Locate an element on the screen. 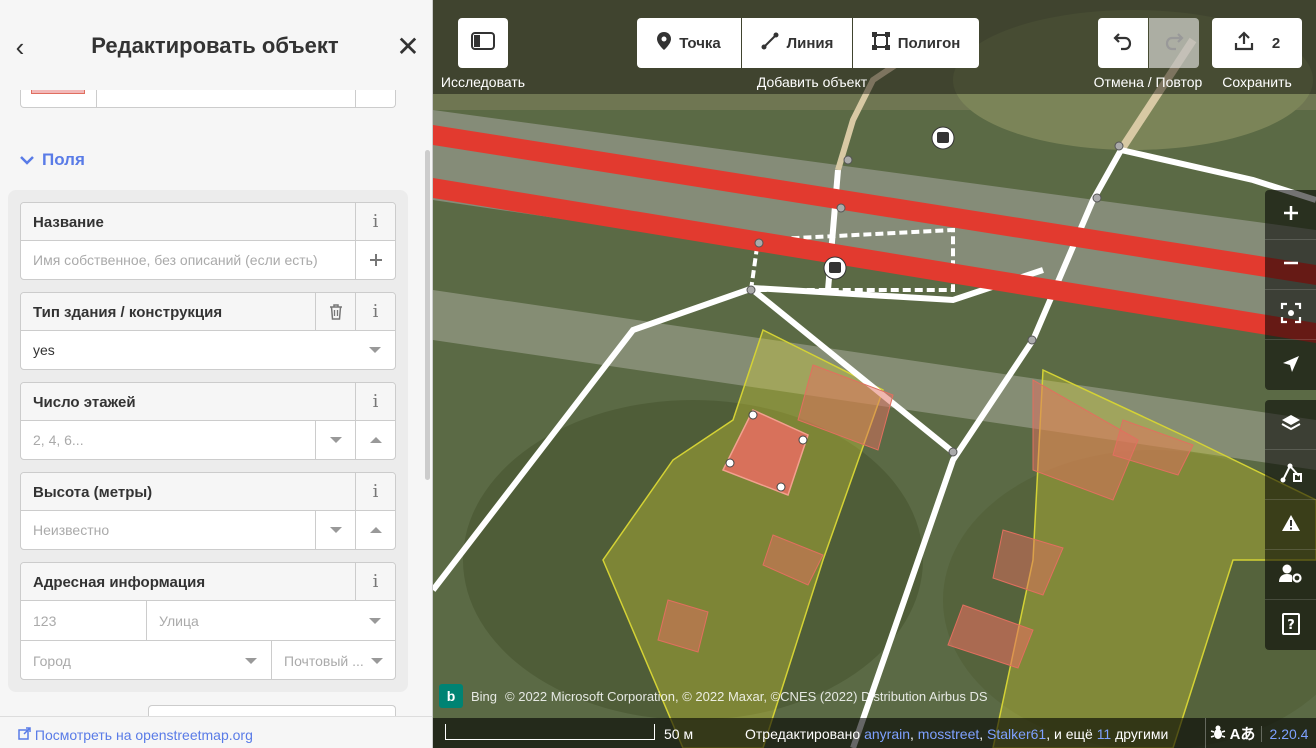  upload-icon is located at coordinates (1244, 43).